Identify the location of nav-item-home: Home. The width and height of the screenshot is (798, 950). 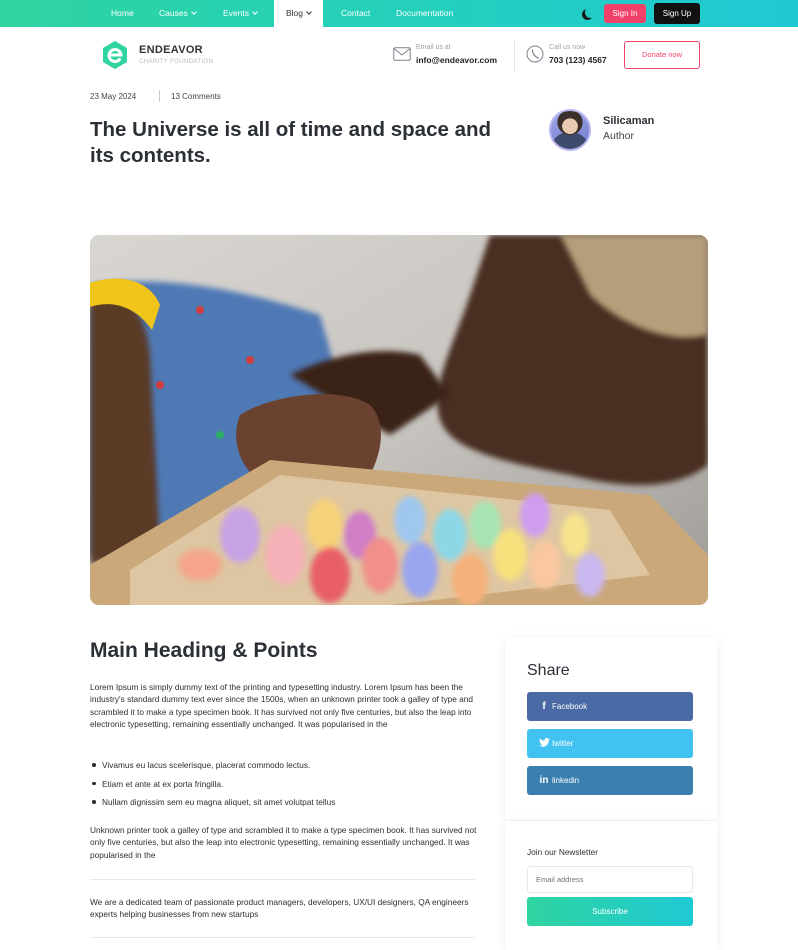
(122, 13).